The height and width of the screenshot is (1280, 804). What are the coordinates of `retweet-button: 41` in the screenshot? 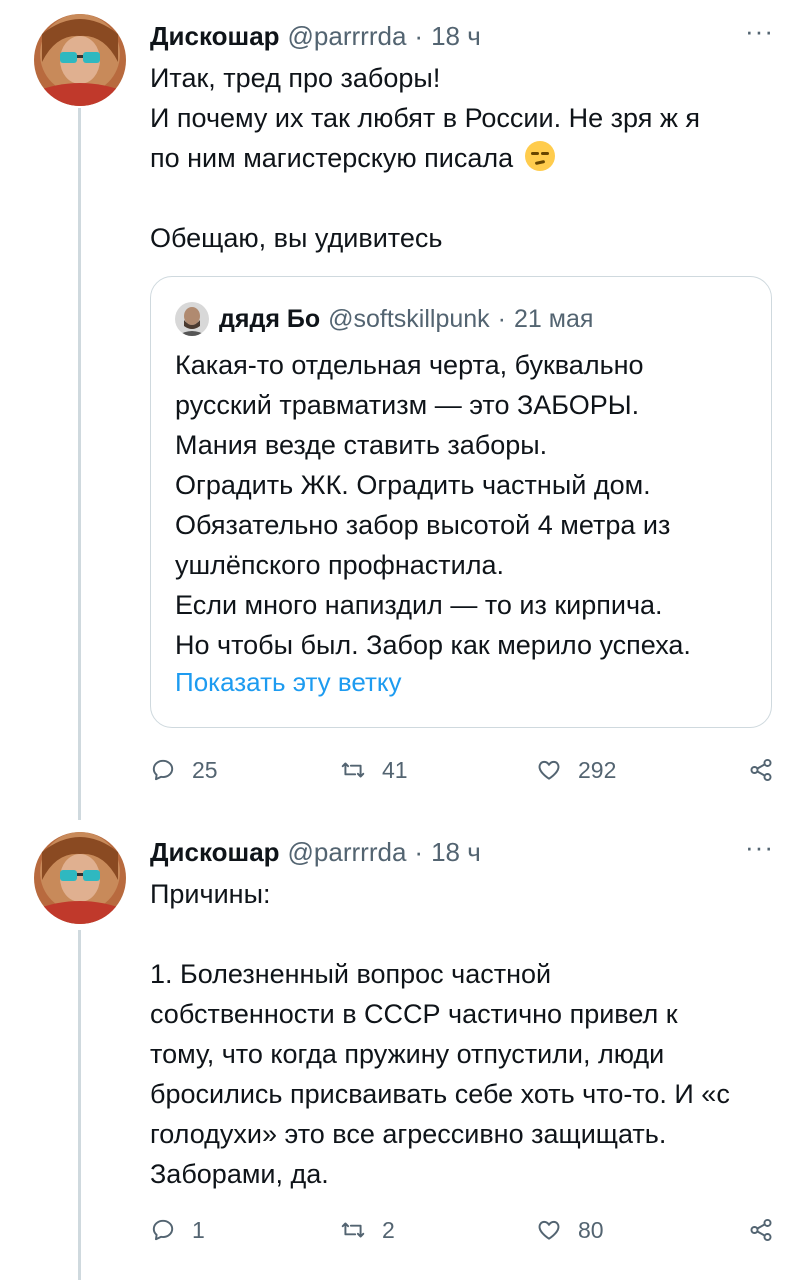 It's located at (374, 770).